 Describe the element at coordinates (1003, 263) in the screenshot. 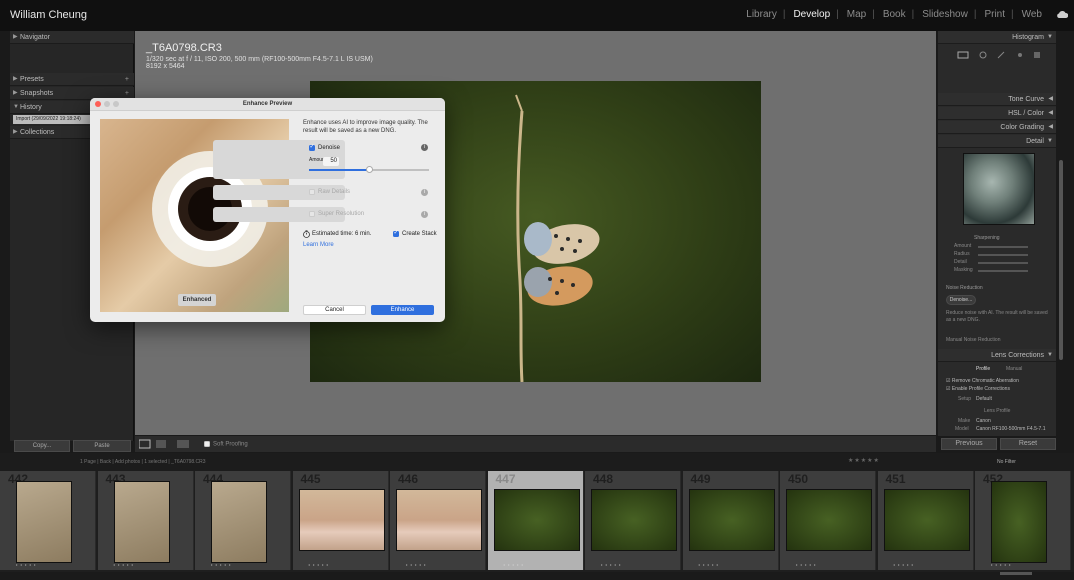

I see `sharpen-detail-slider` at that location.